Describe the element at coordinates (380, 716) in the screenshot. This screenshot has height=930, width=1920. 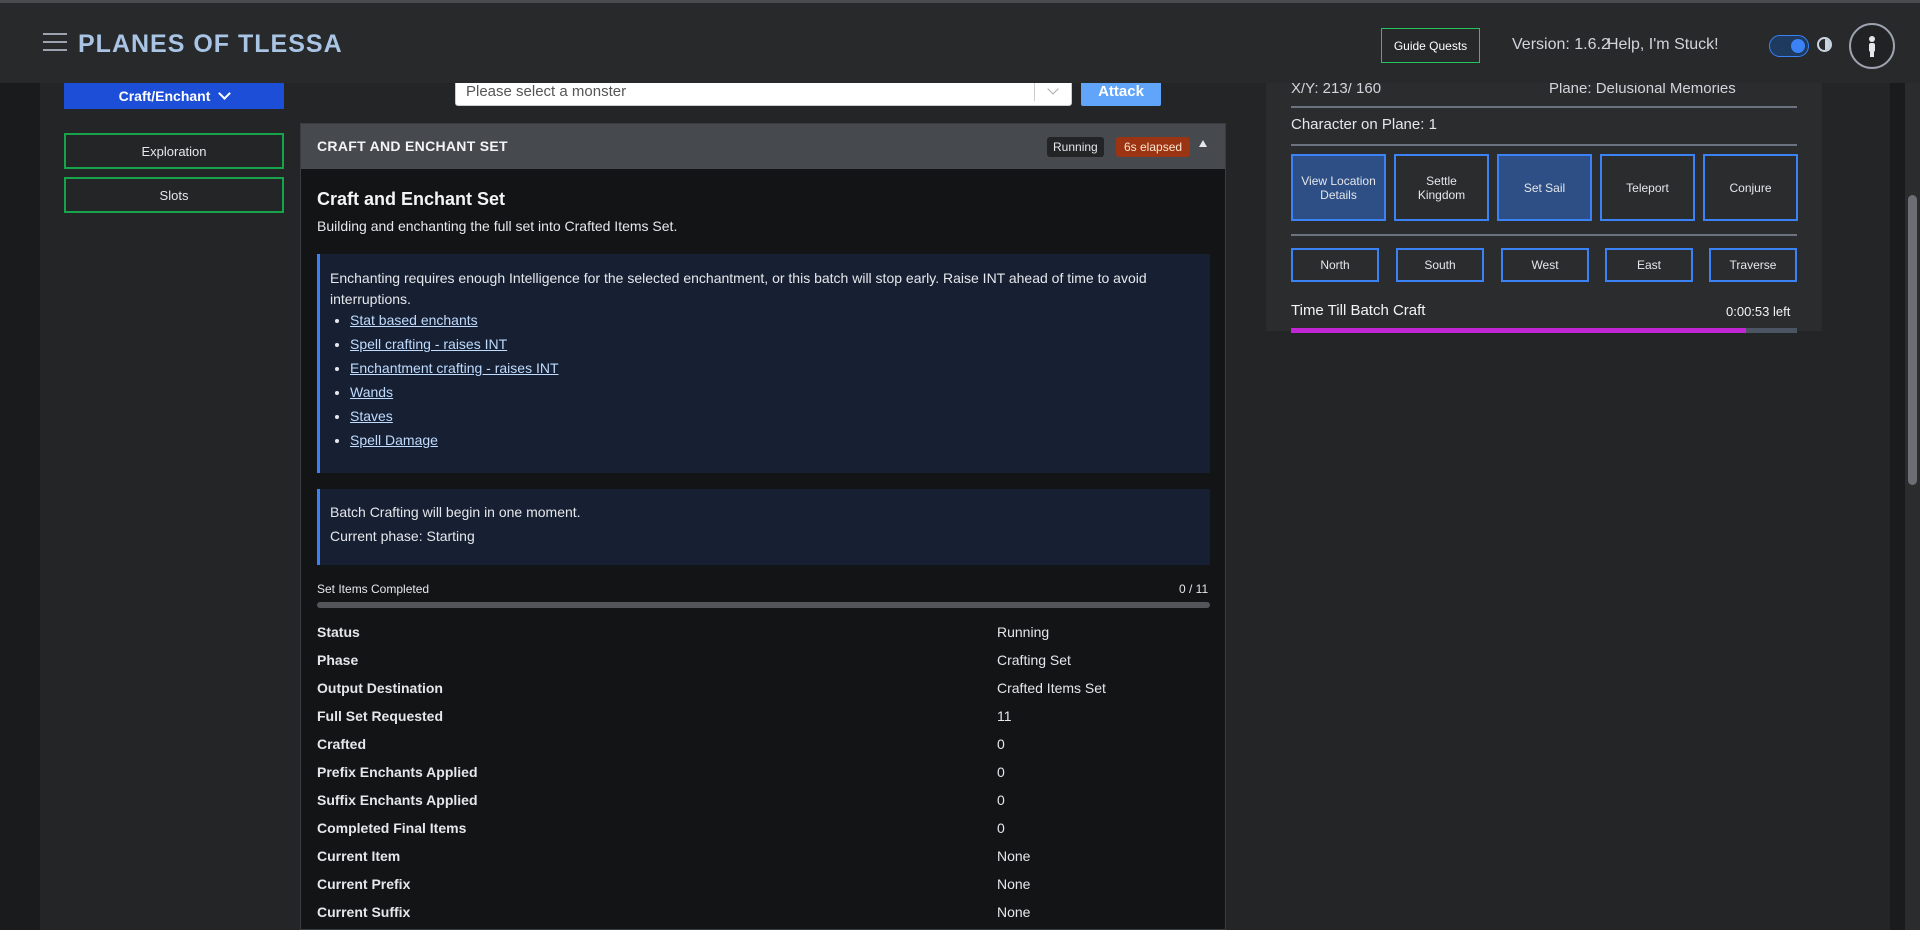
I see `stat-key: Full Set Requested` at that location.